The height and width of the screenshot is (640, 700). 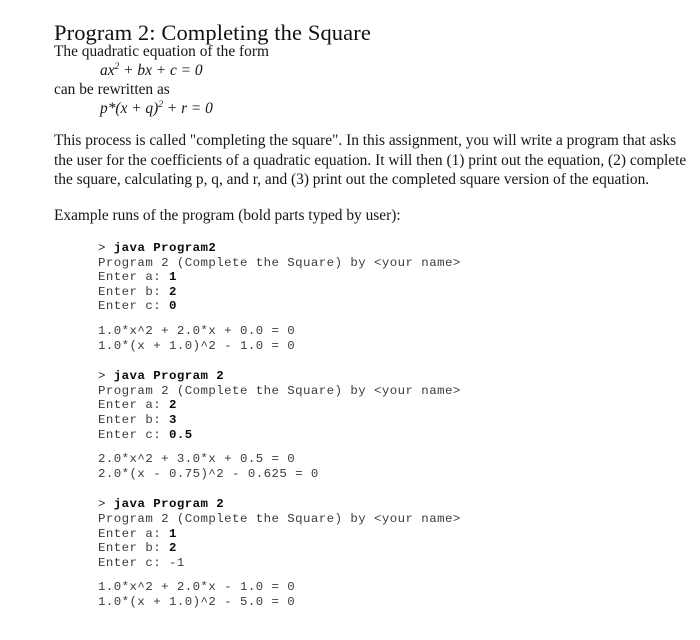 I want to click on equation-vertex-rest: + r = 0, so click(x=188, y=108).